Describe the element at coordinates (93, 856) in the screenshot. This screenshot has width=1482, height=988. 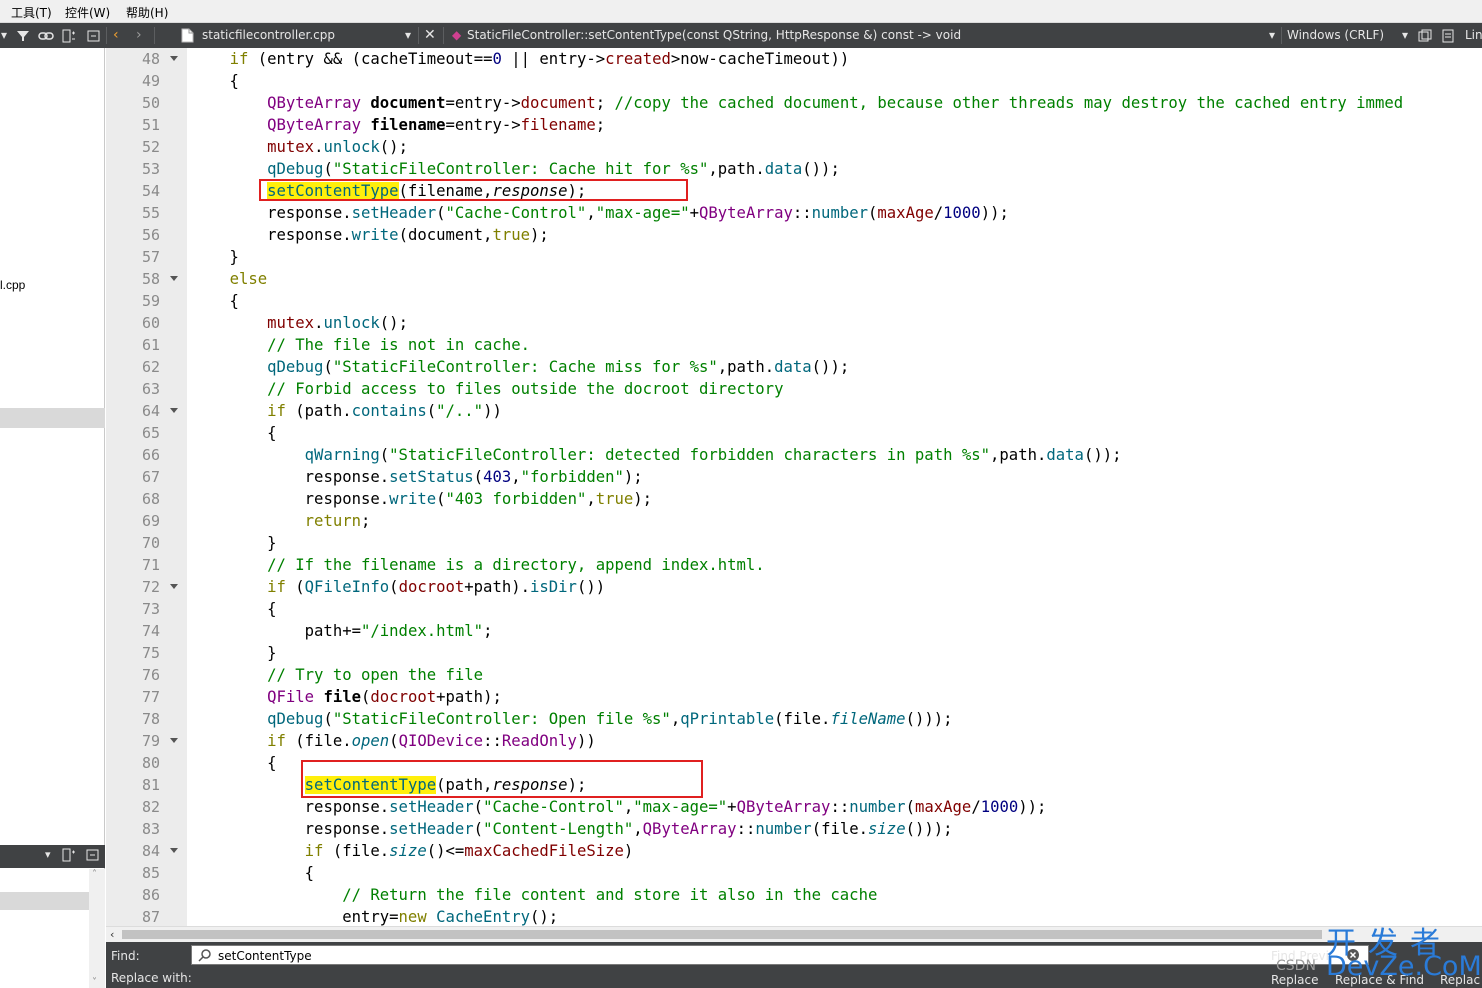
I see `sidebar-close-icon` at that location.